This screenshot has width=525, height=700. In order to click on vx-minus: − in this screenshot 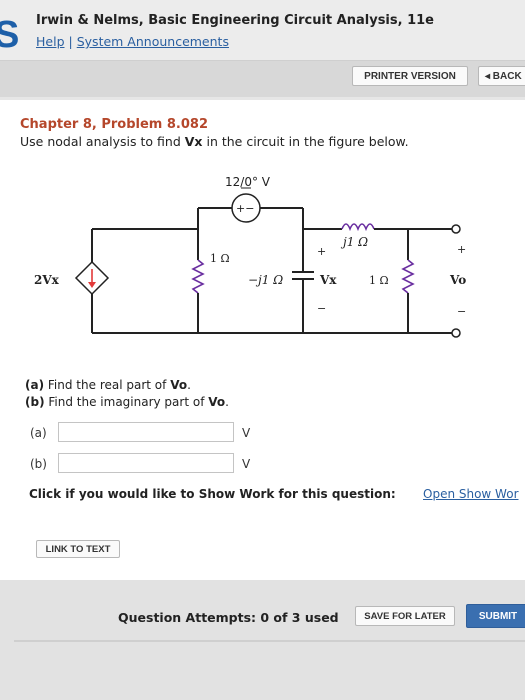, I will do `click(321, 308)`.